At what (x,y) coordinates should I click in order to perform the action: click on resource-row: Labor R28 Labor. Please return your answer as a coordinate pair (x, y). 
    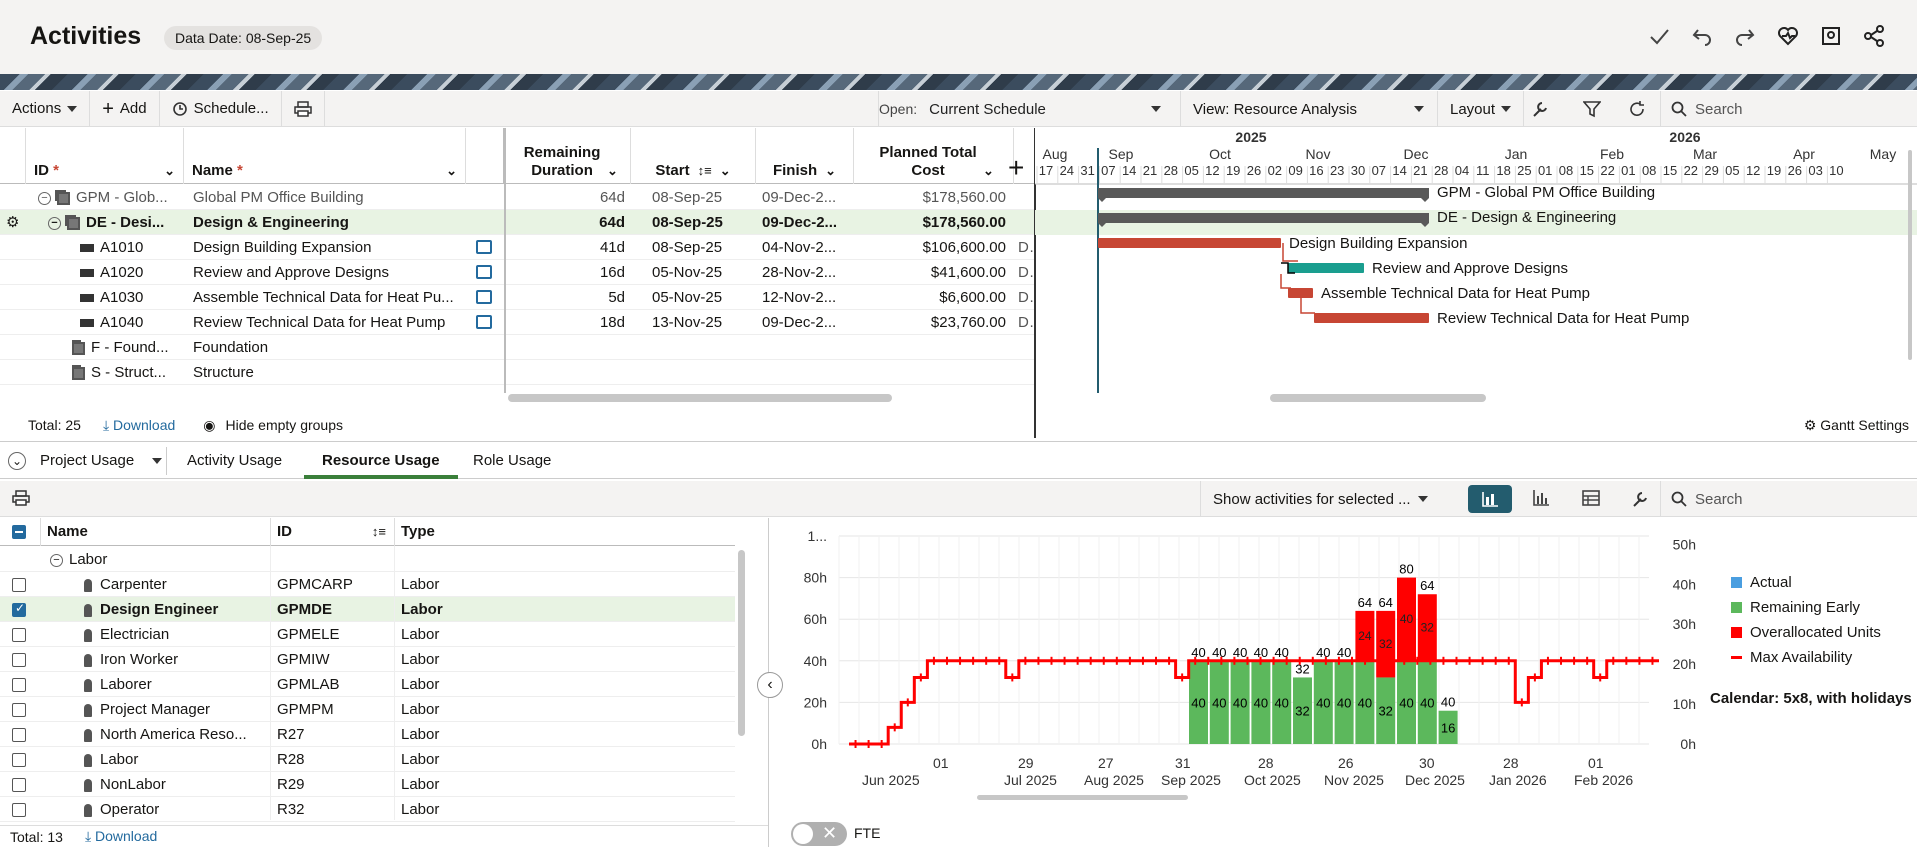
    Looking at the image, I should click on (367, 759).